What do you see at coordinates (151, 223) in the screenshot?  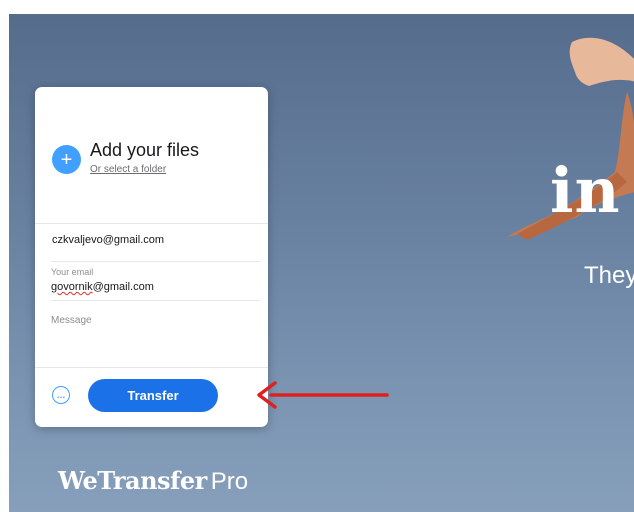 I see `section-divider` at bounding box center [151, 223].